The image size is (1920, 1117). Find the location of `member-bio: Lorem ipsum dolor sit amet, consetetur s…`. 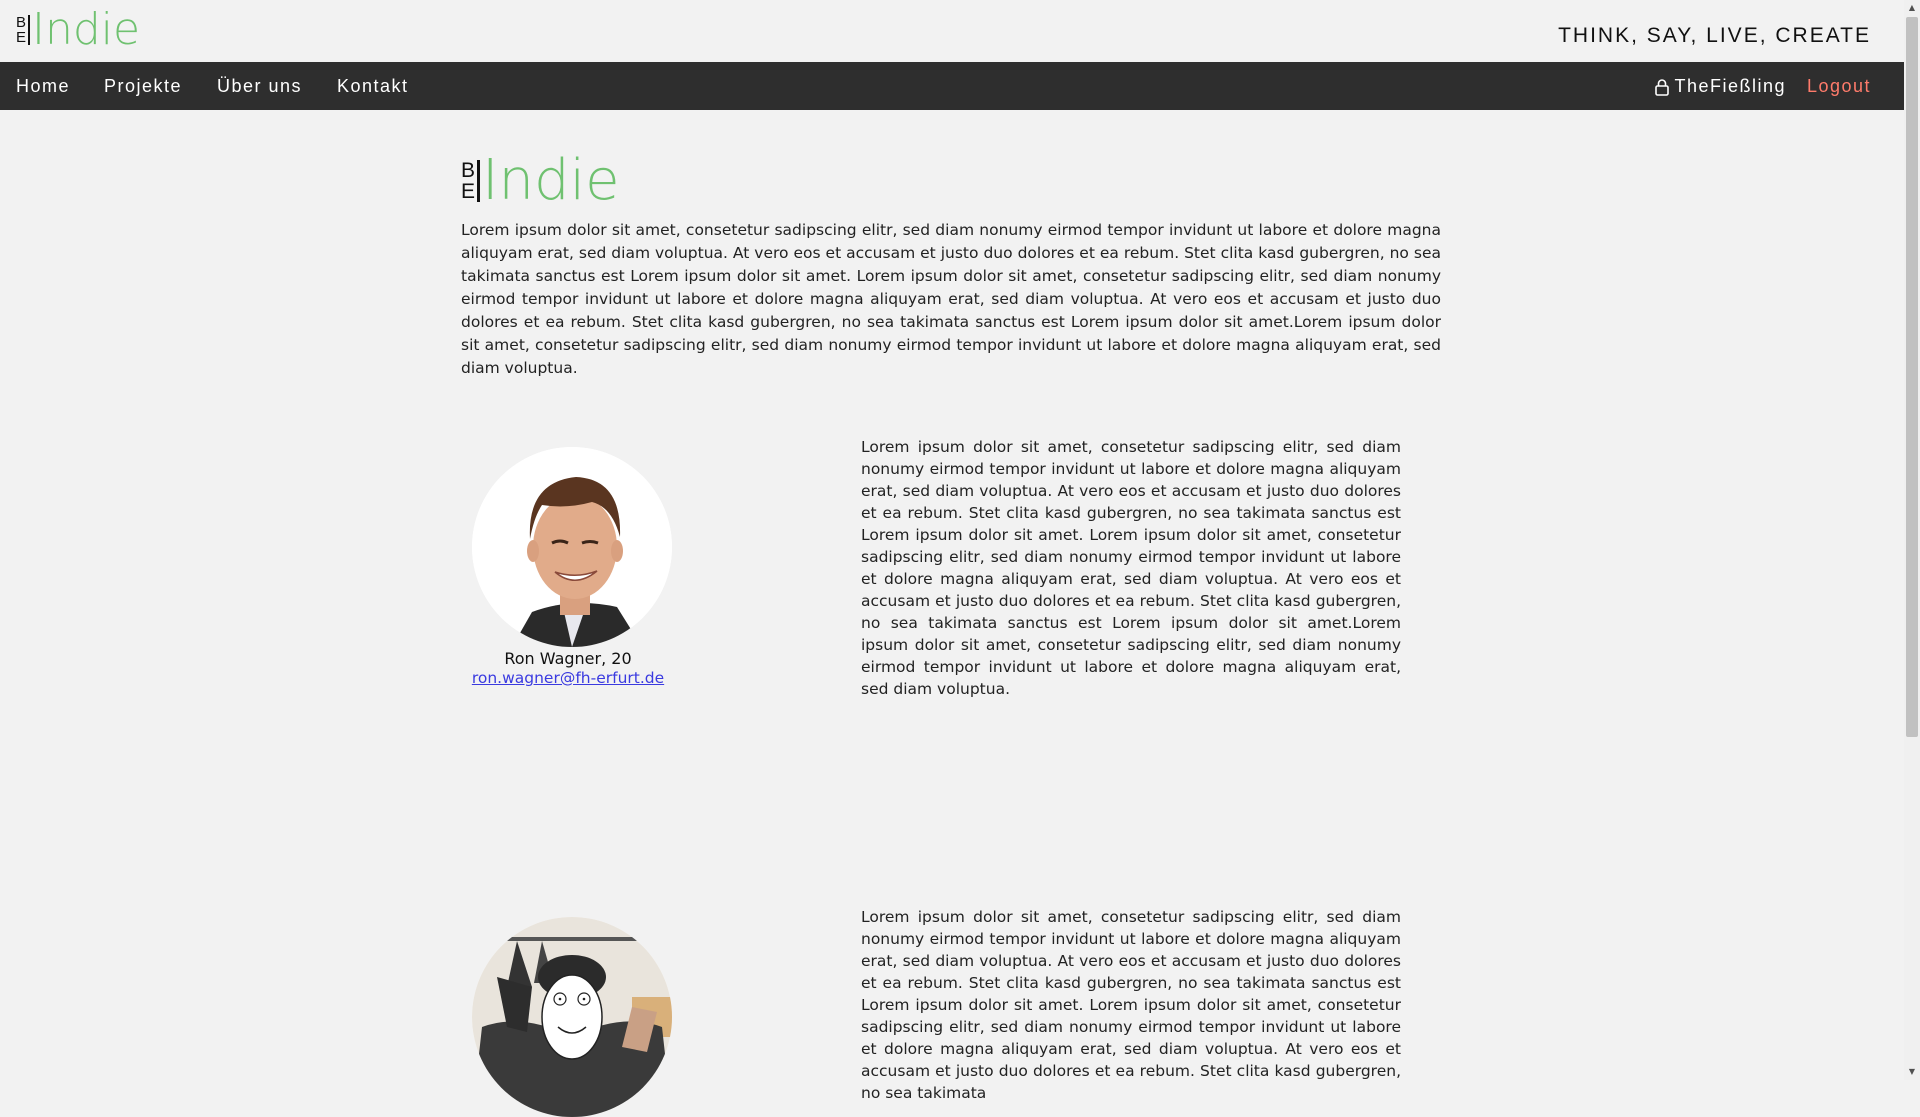

member-bio: Lorem ipsum dolor sit amet, consetetur s… is located at coordinates (1131, 568).